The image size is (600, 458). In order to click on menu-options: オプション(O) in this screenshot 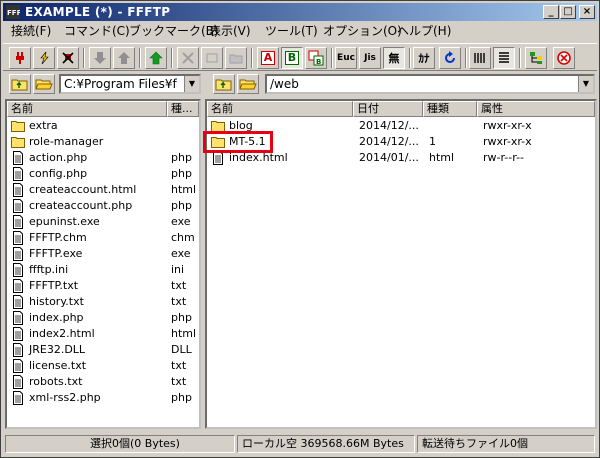, I will do `click(362, 31)`.